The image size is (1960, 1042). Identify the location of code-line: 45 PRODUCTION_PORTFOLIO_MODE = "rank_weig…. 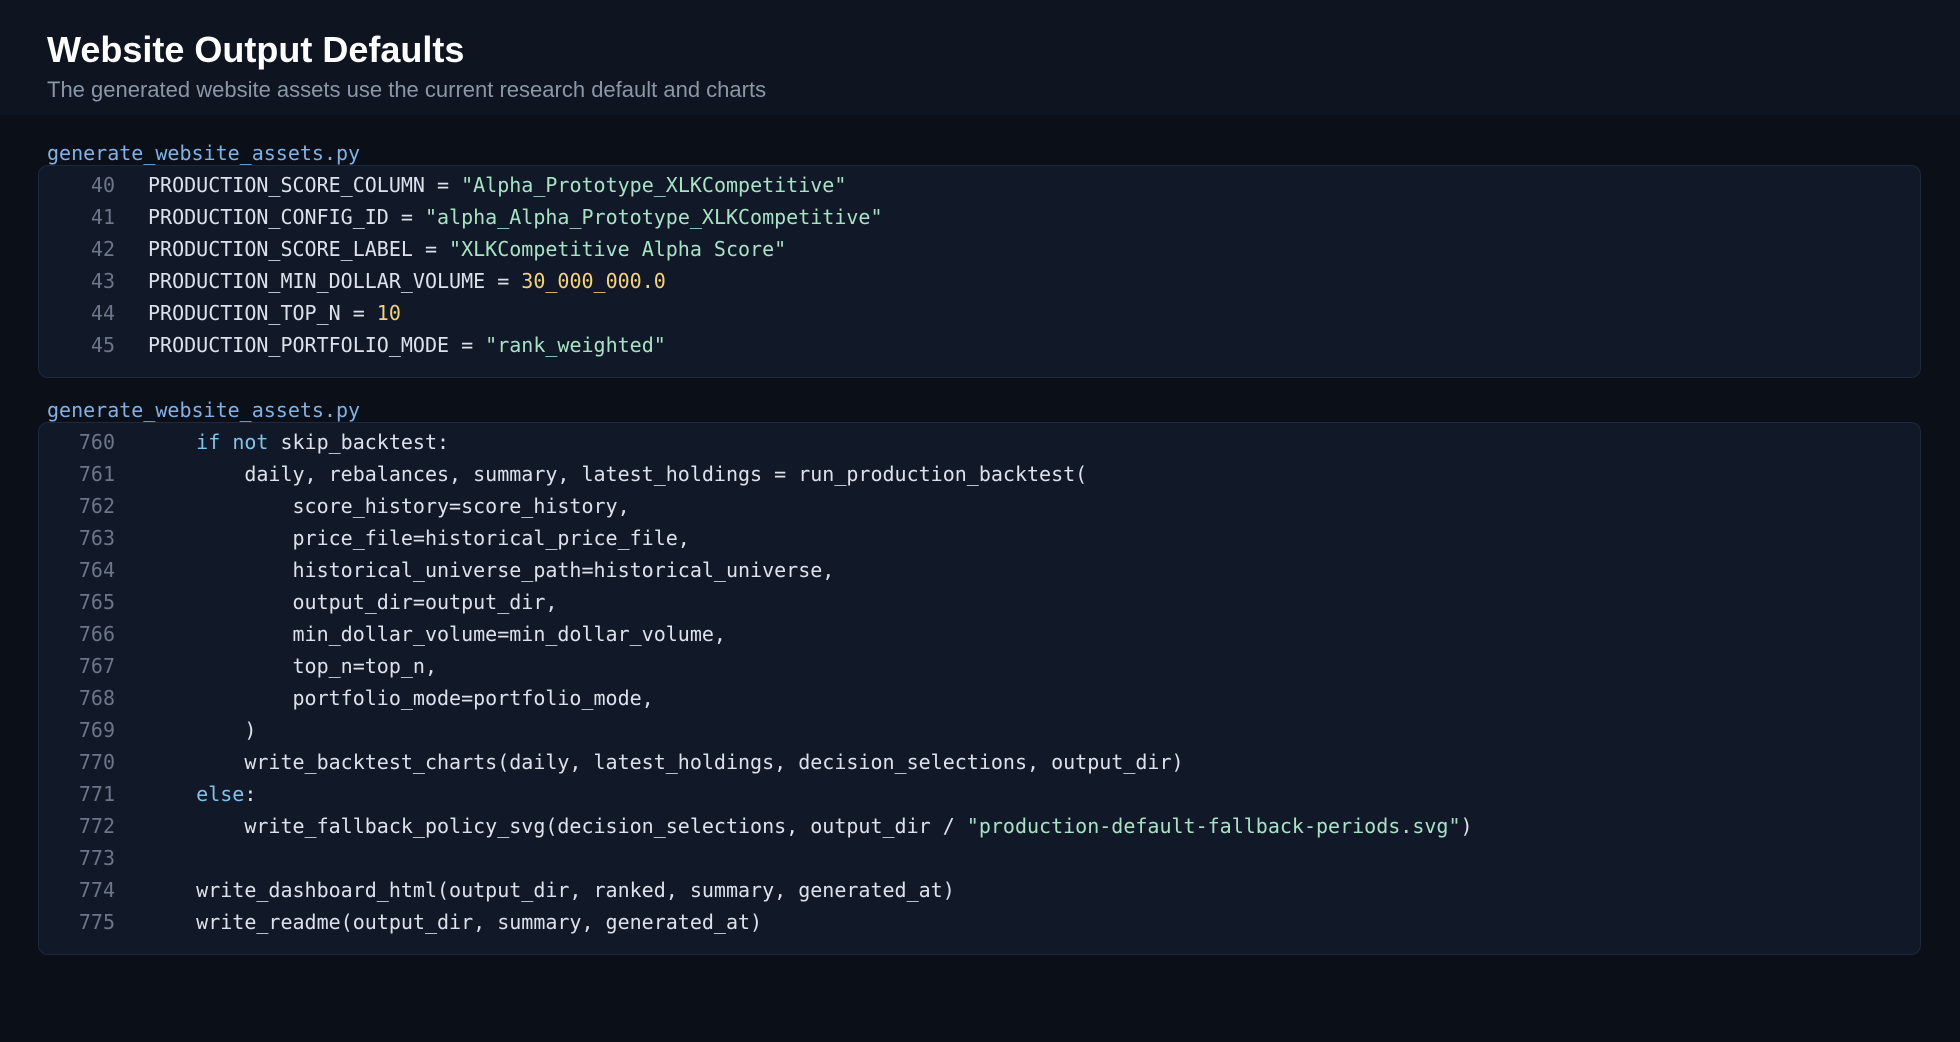
(979, 345).